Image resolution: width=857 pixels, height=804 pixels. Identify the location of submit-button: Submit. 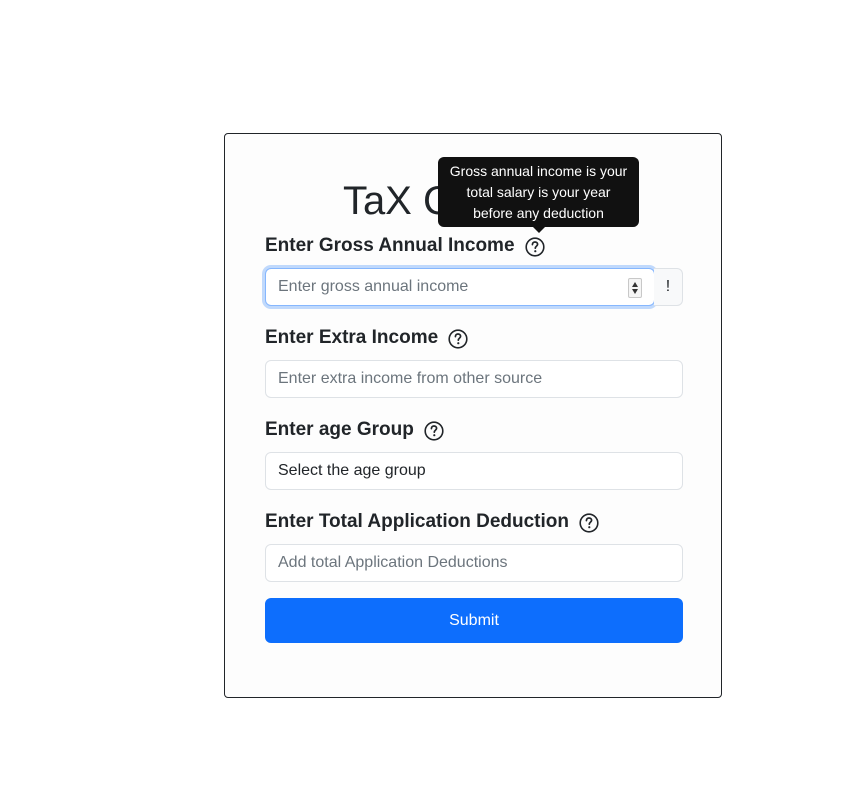
(474, 620).